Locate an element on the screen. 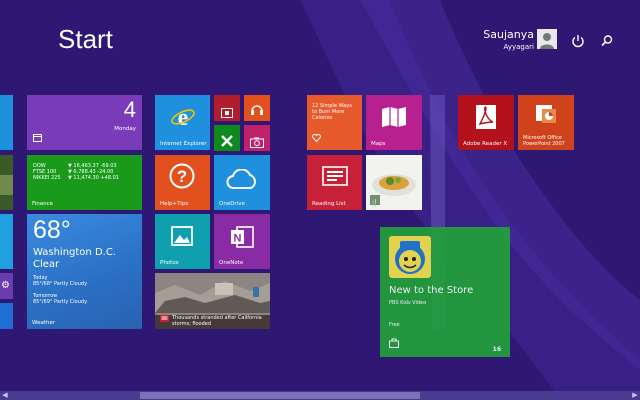  photos-tile: Photos is located at coordinates (182, 241).